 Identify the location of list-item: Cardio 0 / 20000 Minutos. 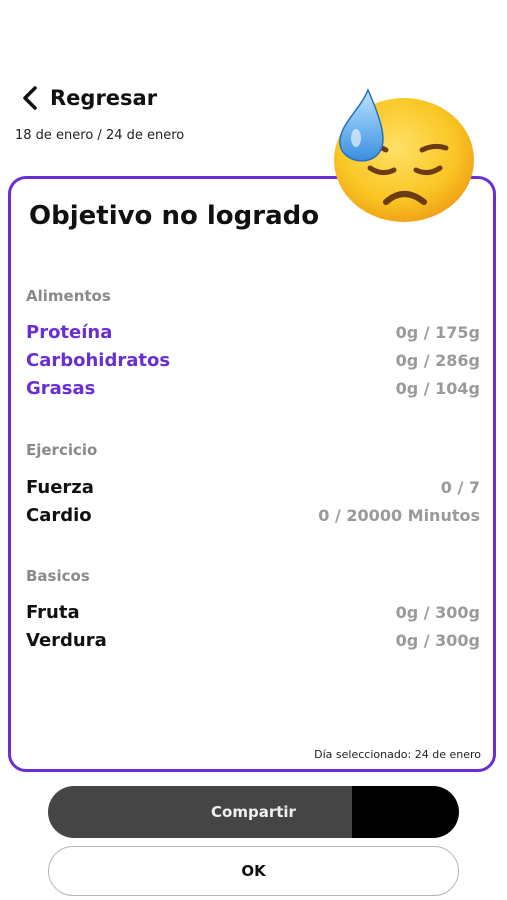
(253, 515).